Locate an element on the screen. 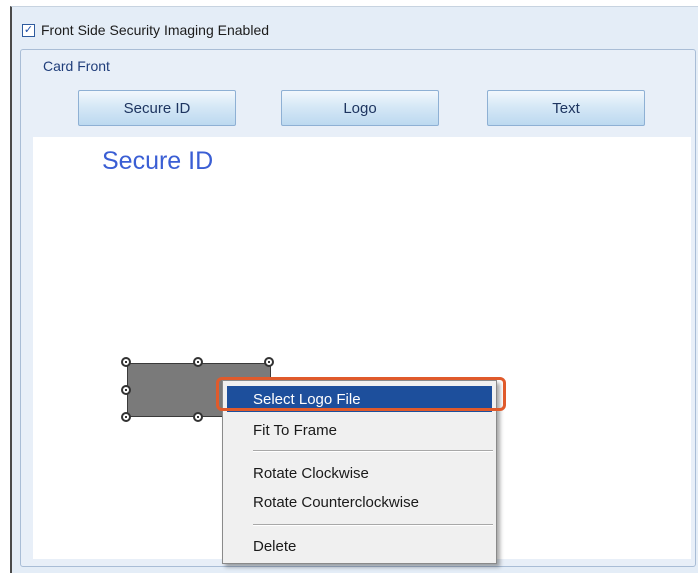 This screenshot has width=700, height=575. menu-item-fit-to-frame: Fit To Frame is located at coordinates (359, 430).